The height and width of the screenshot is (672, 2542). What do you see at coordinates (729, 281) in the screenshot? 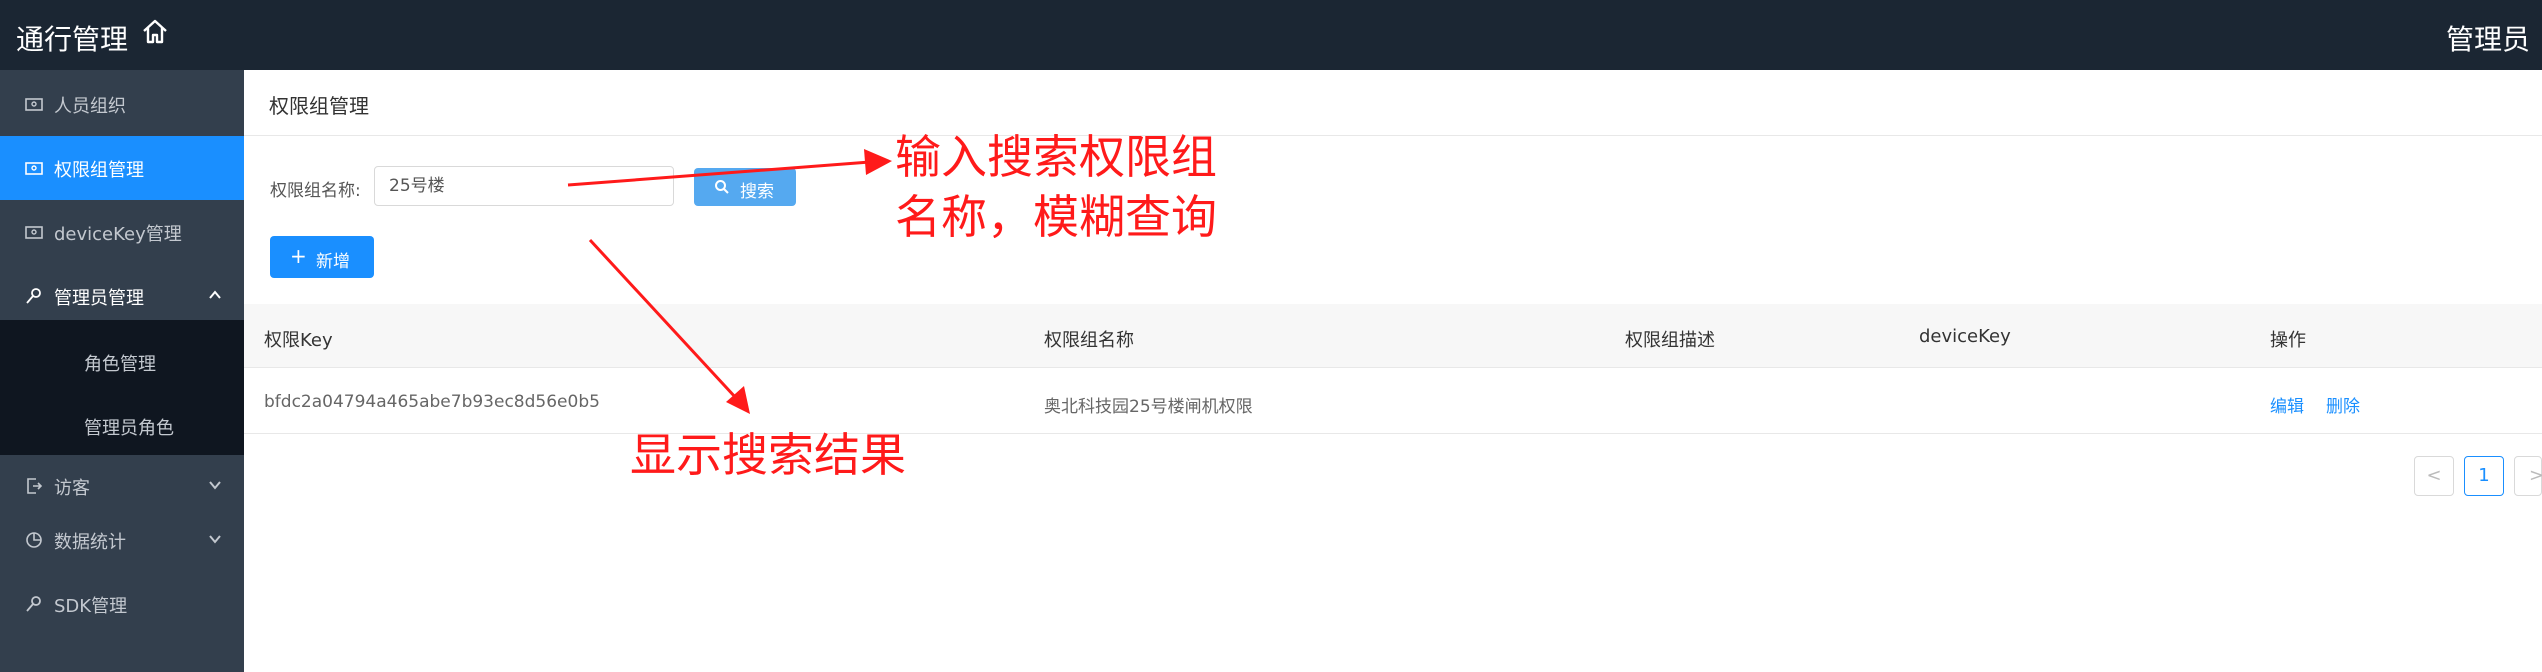
I see `annotation-arrows` at bounding box center [729, 281].